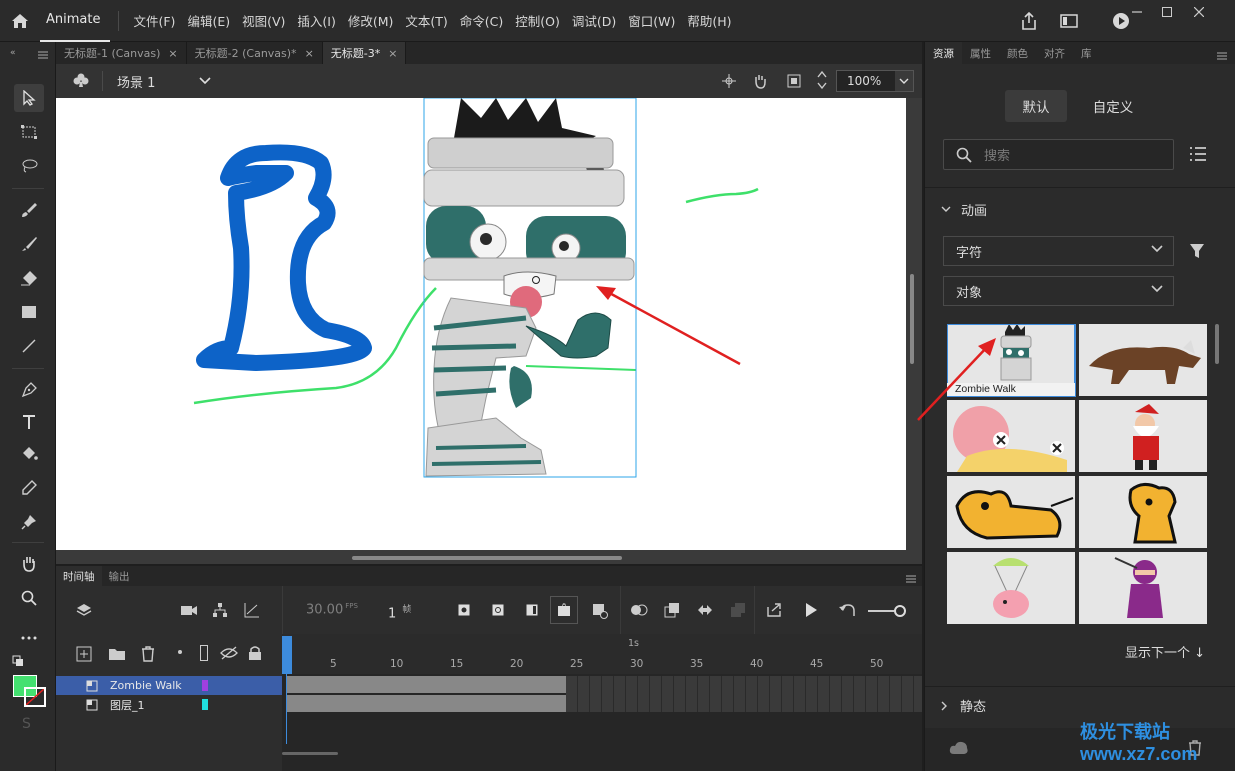  Describe the element at coordinates (1143, 512) in the screenshot. I see `asset-dog-sitting` at that location.